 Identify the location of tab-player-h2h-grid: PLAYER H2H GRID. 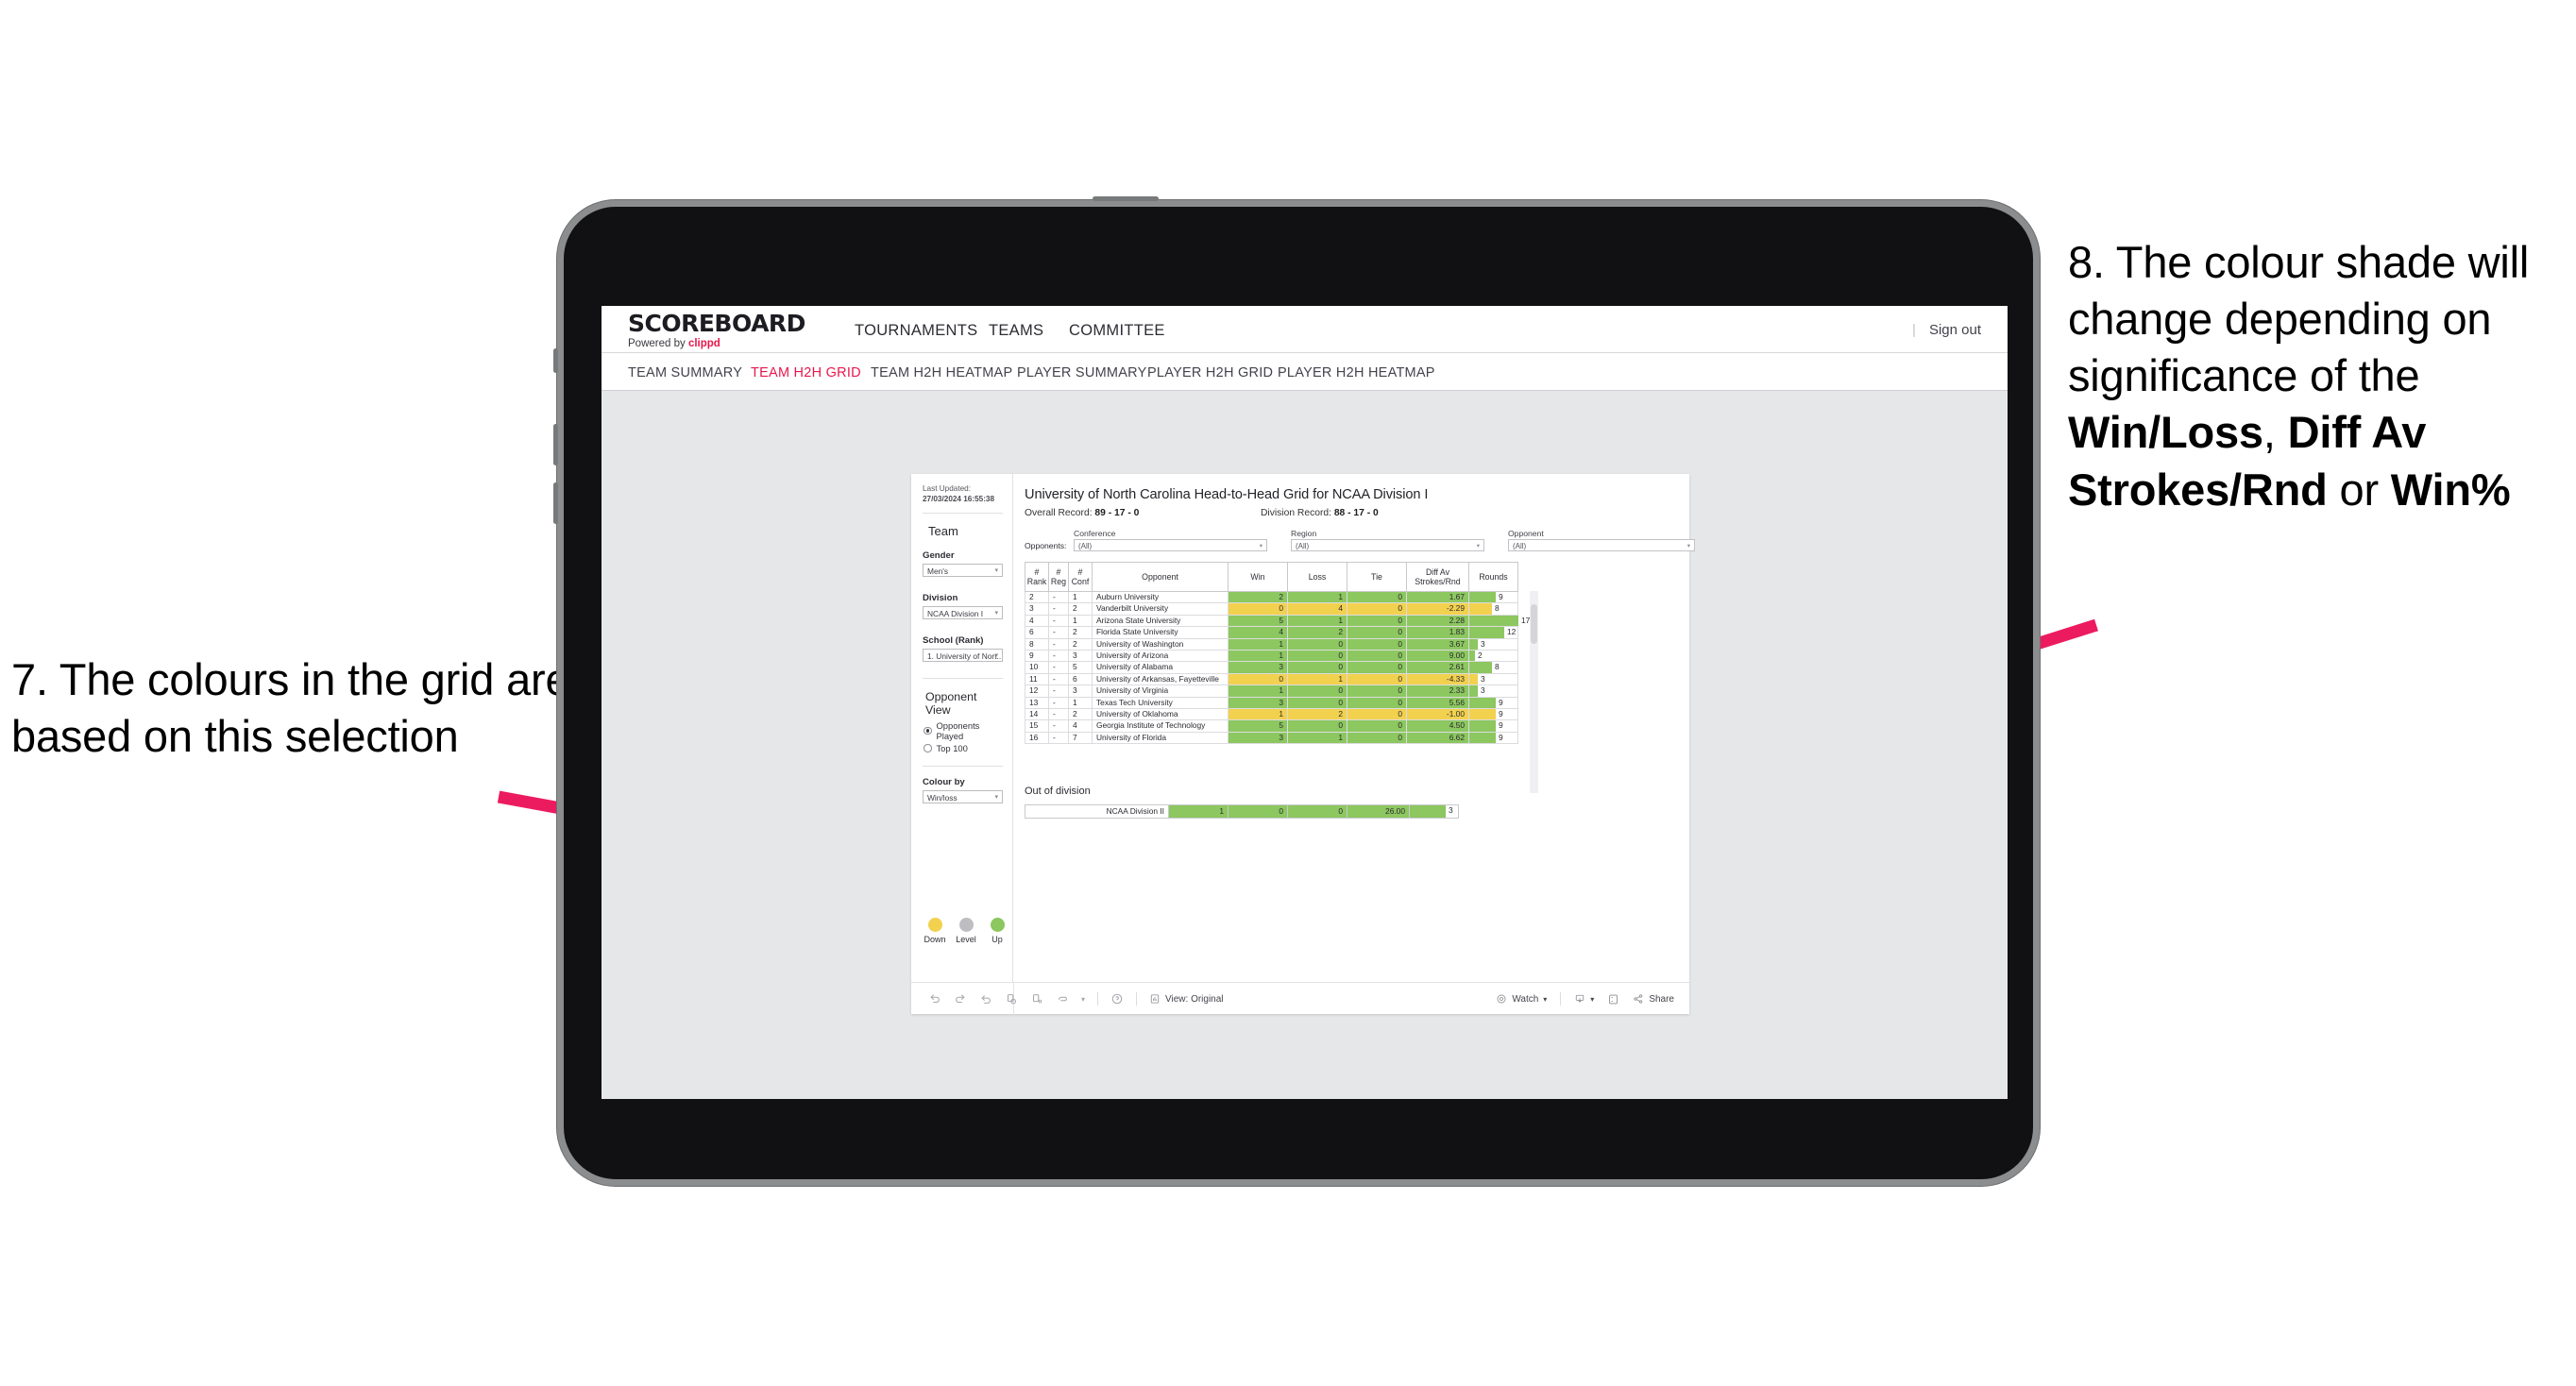
(1210, 372).